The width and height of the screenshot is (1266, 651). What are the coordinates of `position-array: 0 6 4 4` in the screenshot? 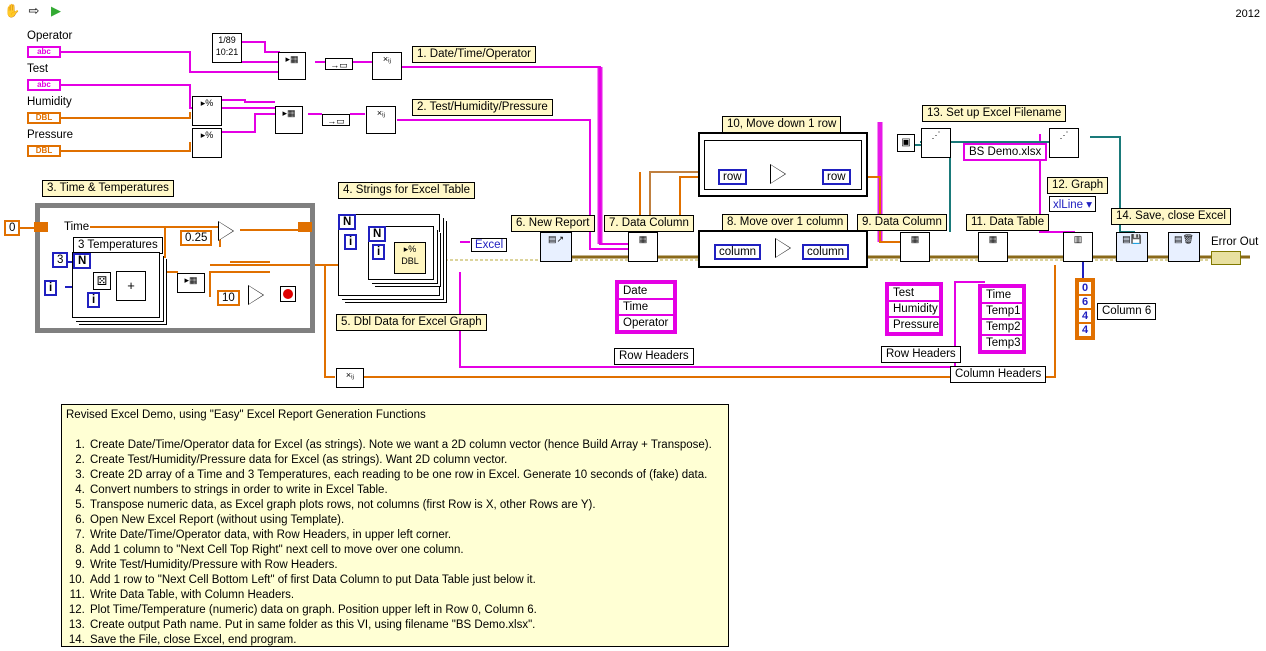 It's located at (1085, 309).